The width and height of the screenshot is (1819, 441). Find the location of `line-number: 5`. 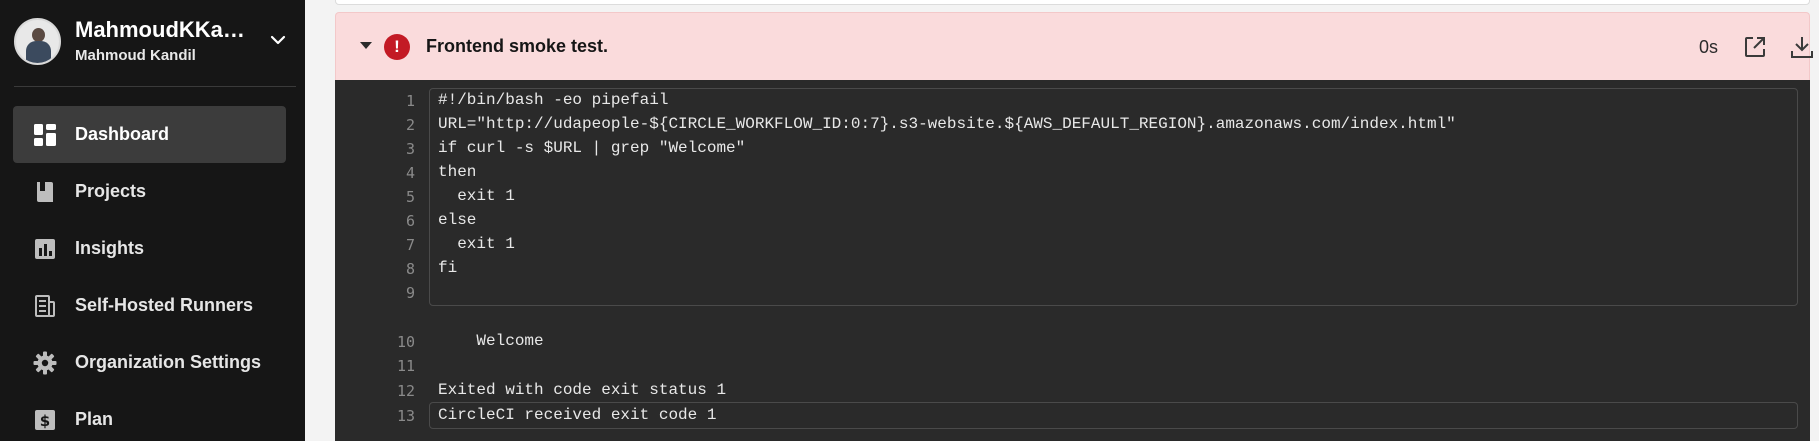

line-number: 5 is located at coordinates (410, 197).